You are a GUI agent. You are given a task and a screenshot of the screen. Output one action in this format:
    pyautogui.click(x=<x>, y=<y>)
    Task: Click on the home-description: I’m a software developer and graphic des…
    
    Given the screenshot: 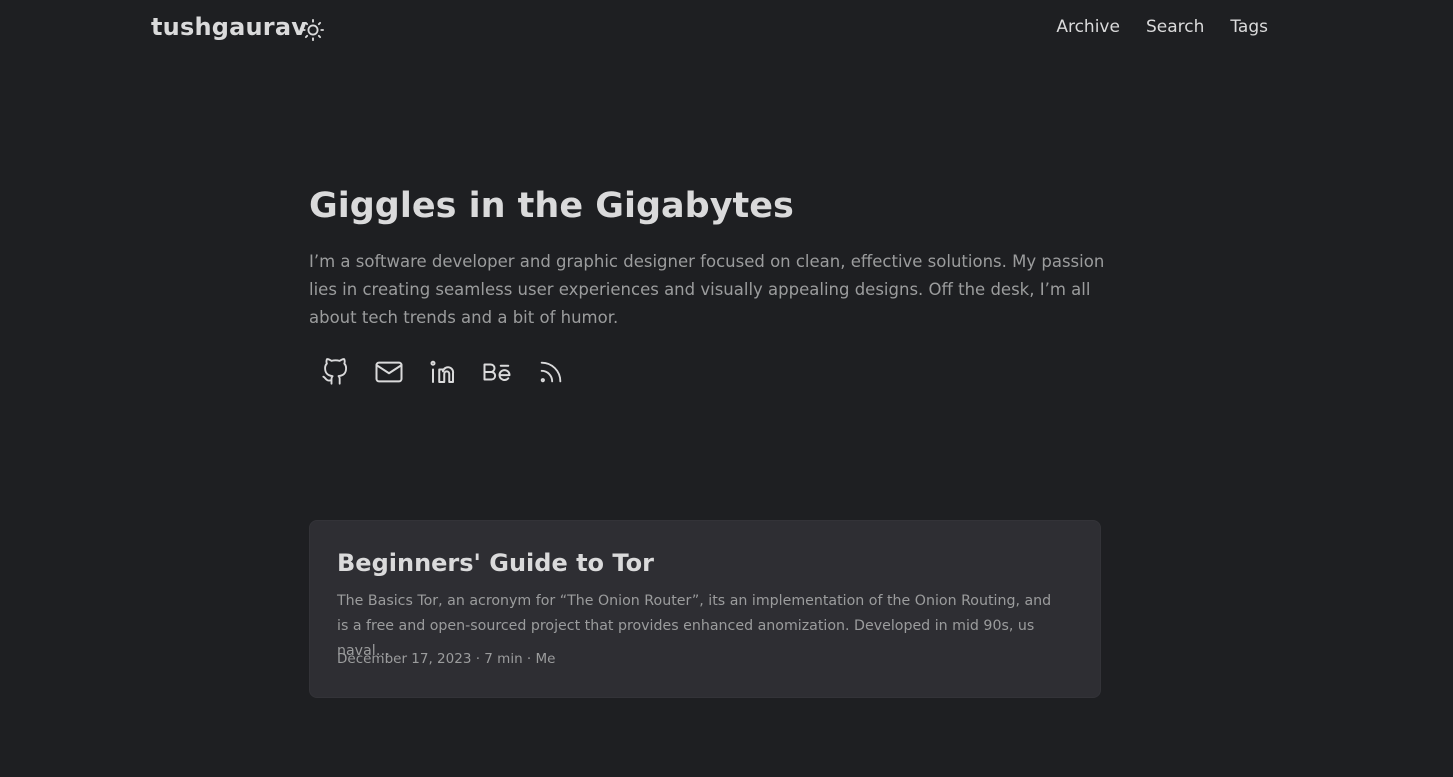 What is the action you would take?
    pyautogui.click(x=707, y=289)
    